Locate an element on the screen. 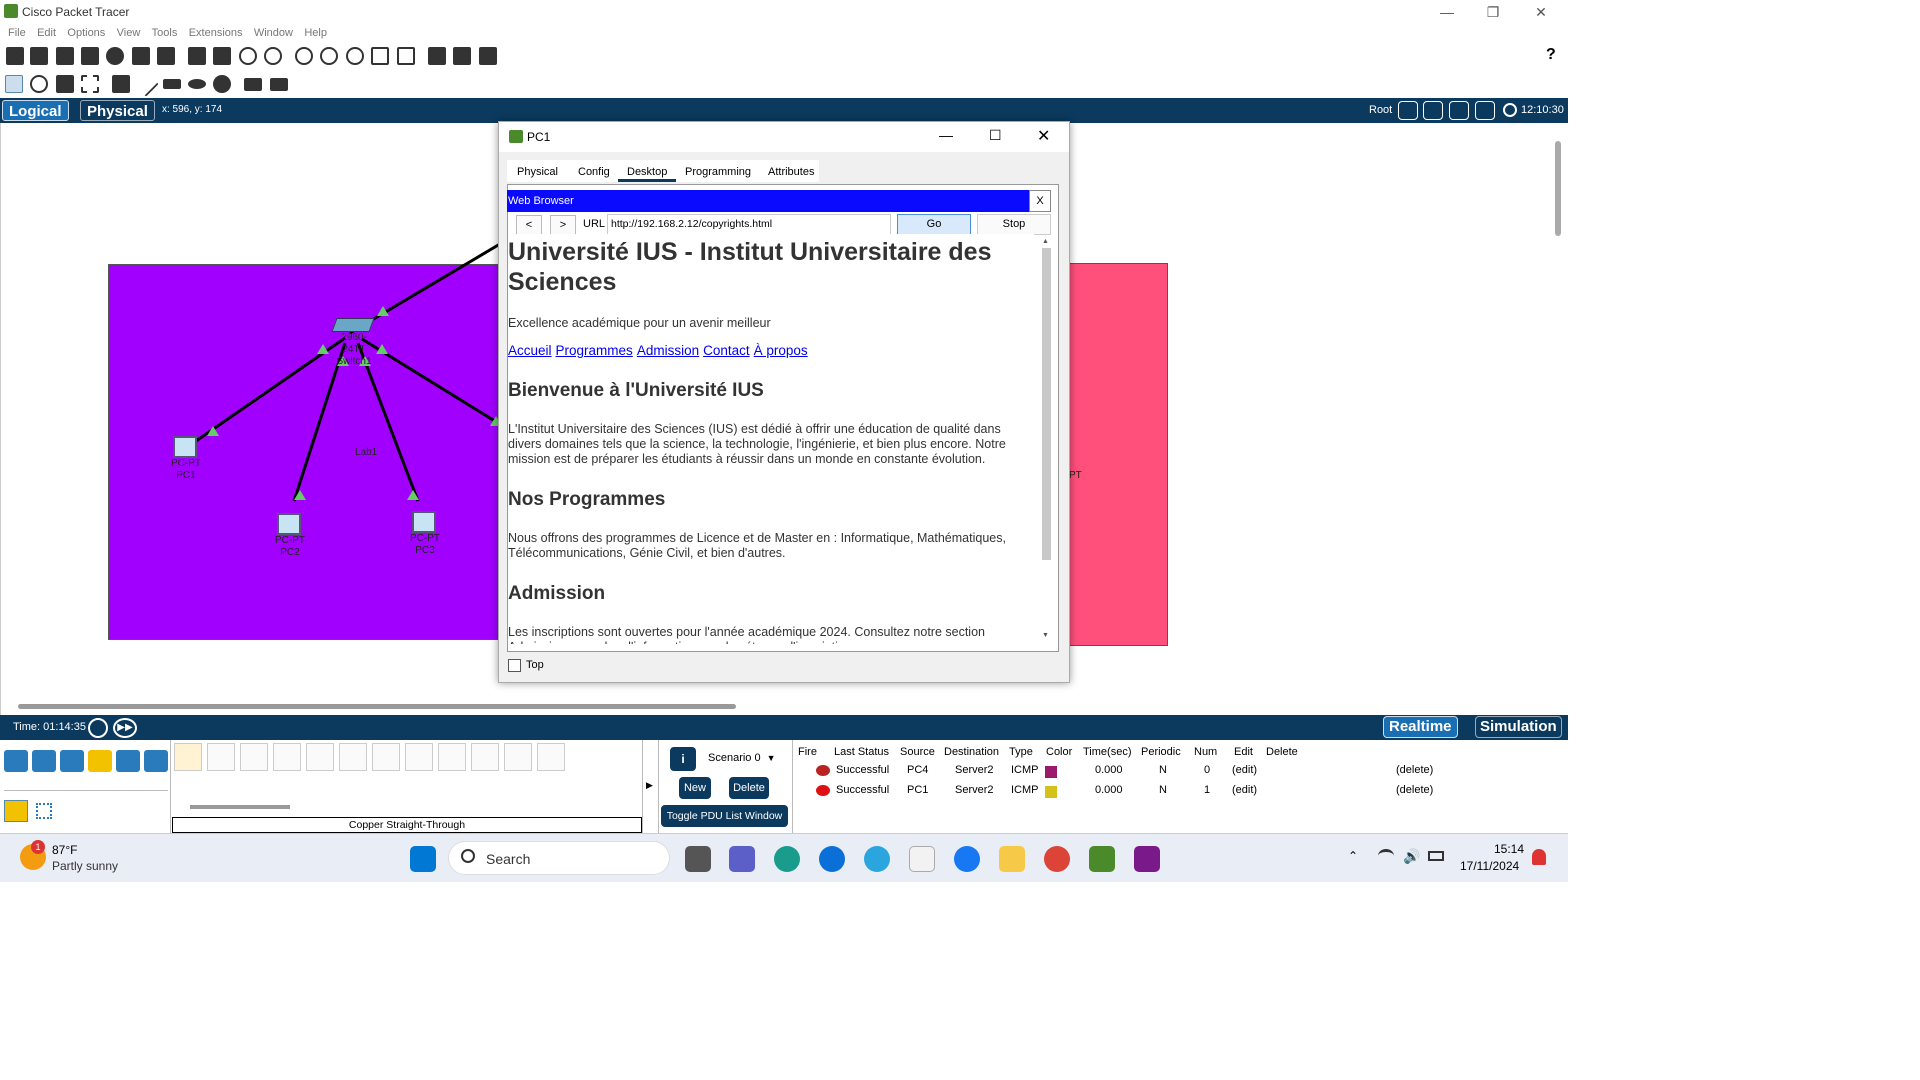  packet-tracer-taskbar-icon is located at coordinates (1102, 859).